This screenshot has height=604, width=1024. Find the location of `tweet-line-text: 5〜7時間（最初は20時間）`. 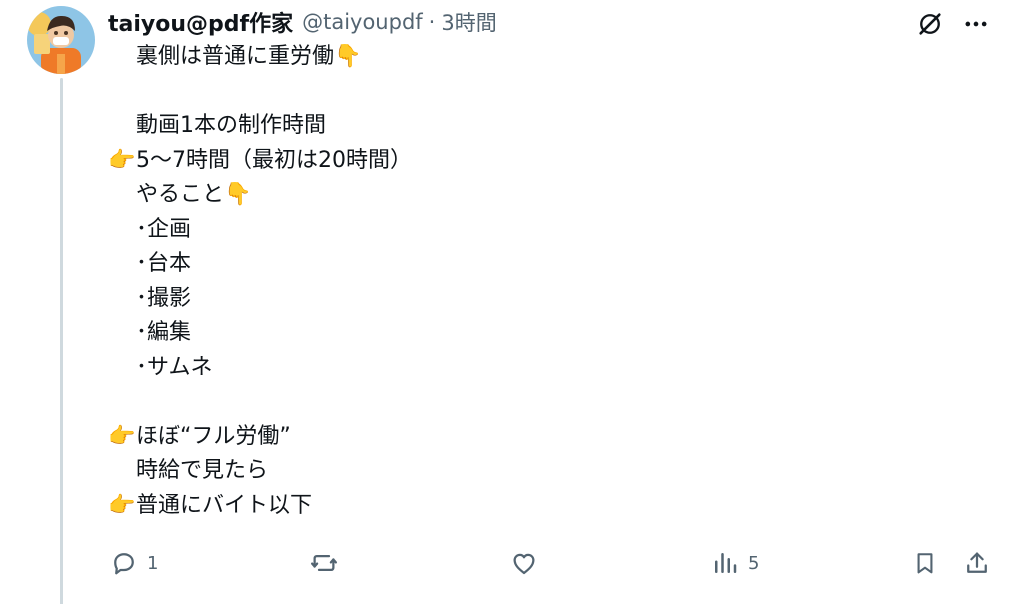

tweet-line-text: 5〜7時間（最初は20時間） is located at coordinates (274, 160).